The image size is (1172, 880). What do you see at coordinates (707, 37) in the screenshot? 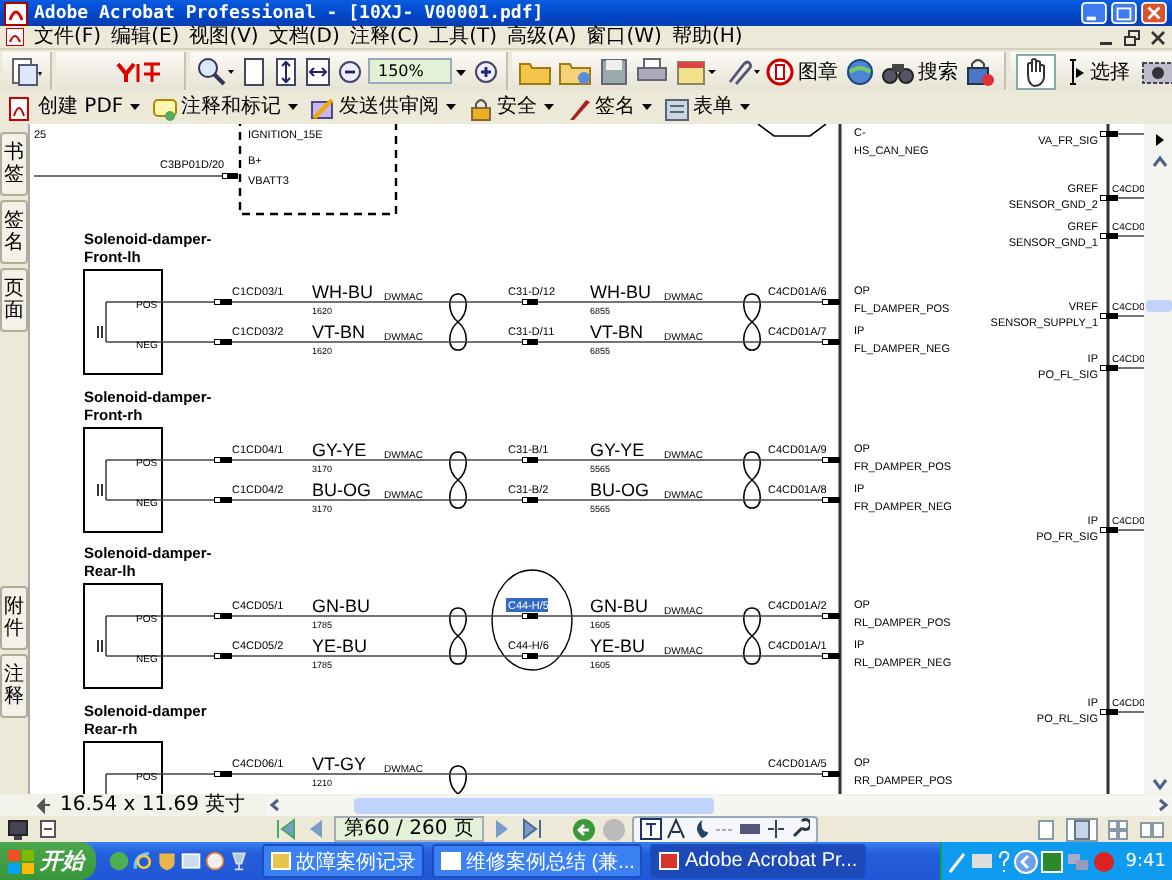
I see `menu-item: 帮助(H)` at bounding box center [707, 37].